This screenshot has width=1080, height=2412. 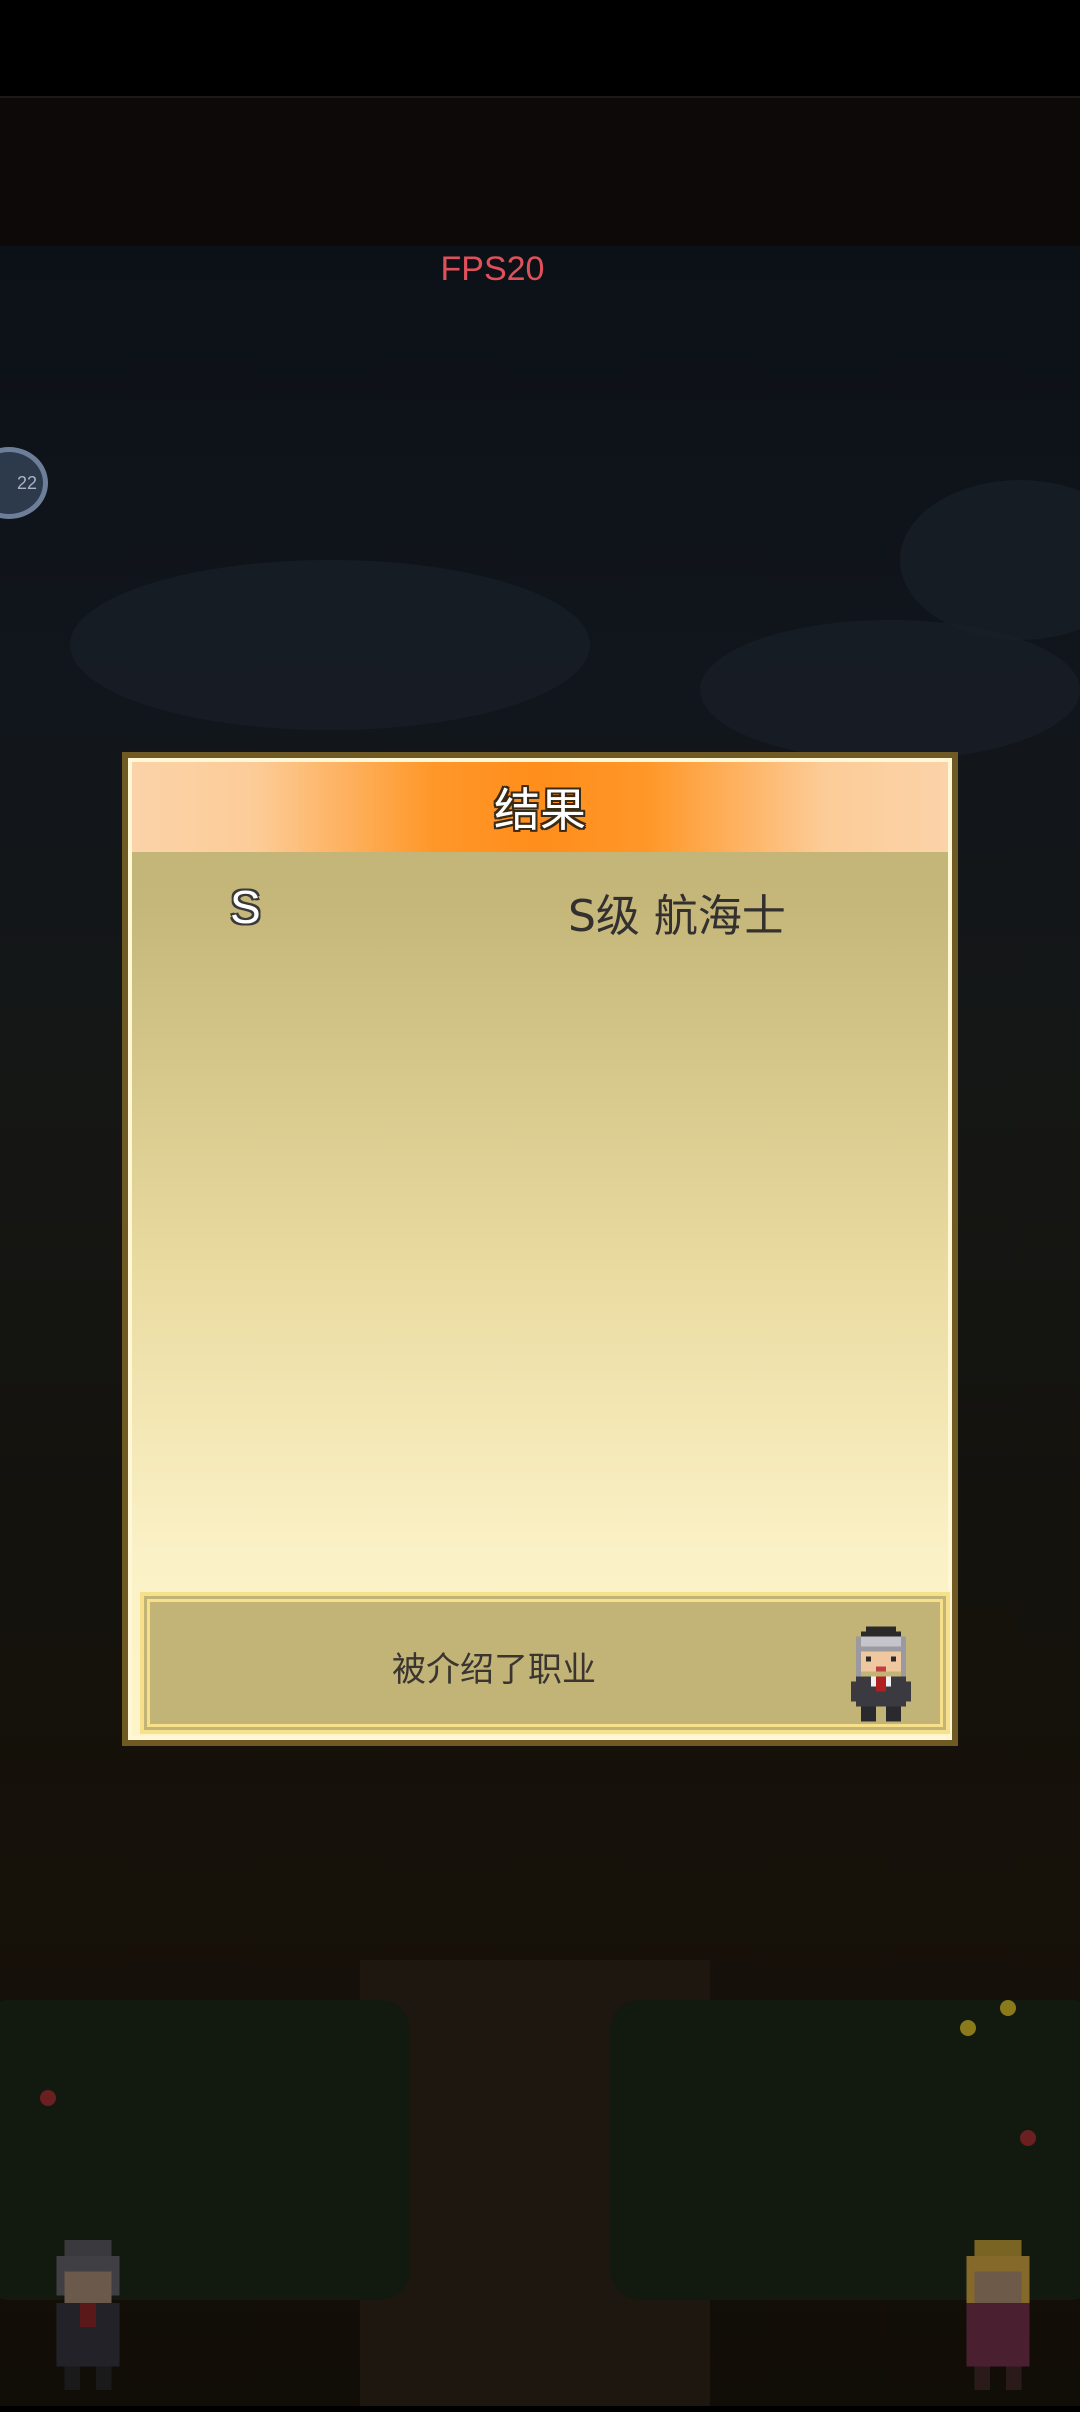 I want to click on fps-counter: FPS20, so click(x=492, y=269).